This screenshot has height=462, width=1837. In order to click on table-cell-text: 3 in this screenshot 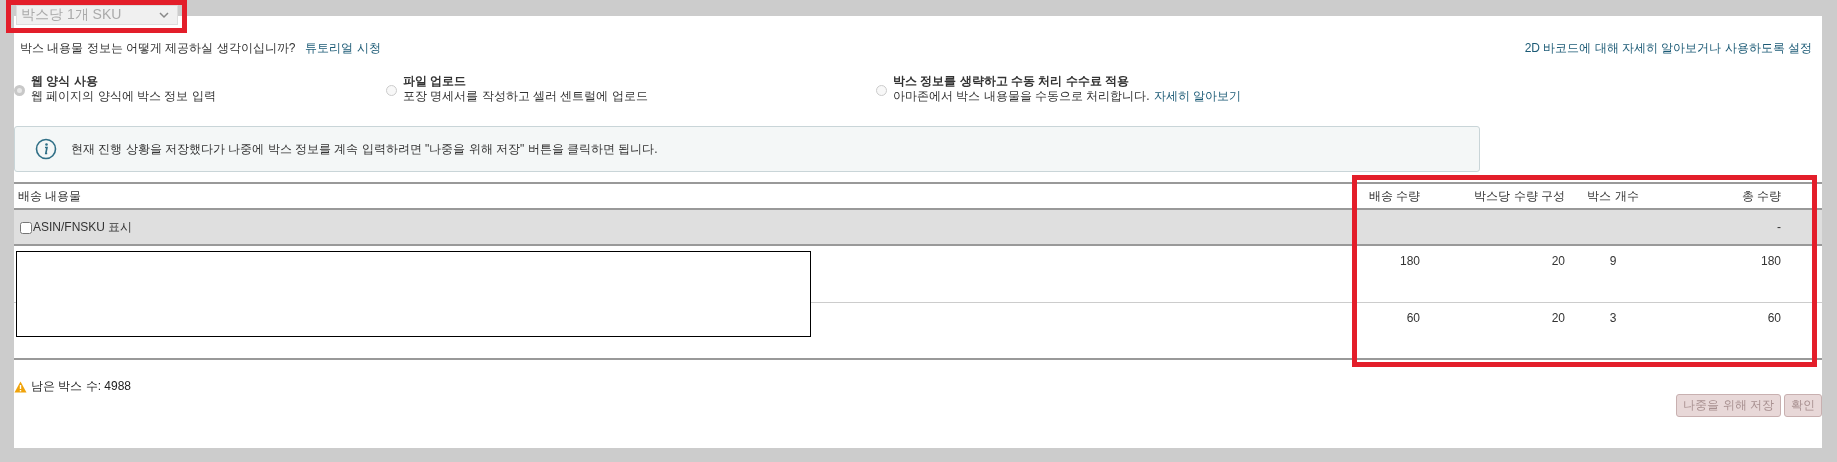, I will do `click(1613, 319)`.